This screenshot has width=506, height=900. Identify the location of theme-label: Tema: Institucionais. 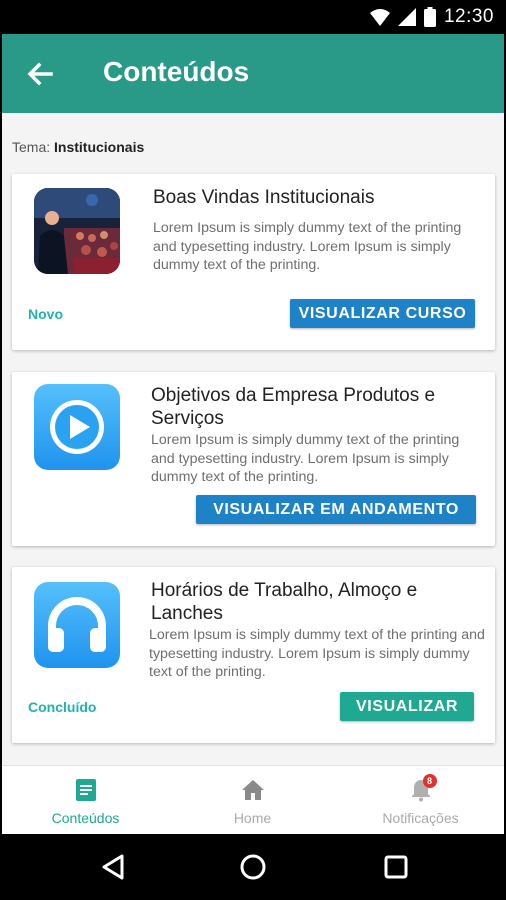
(78, 147).